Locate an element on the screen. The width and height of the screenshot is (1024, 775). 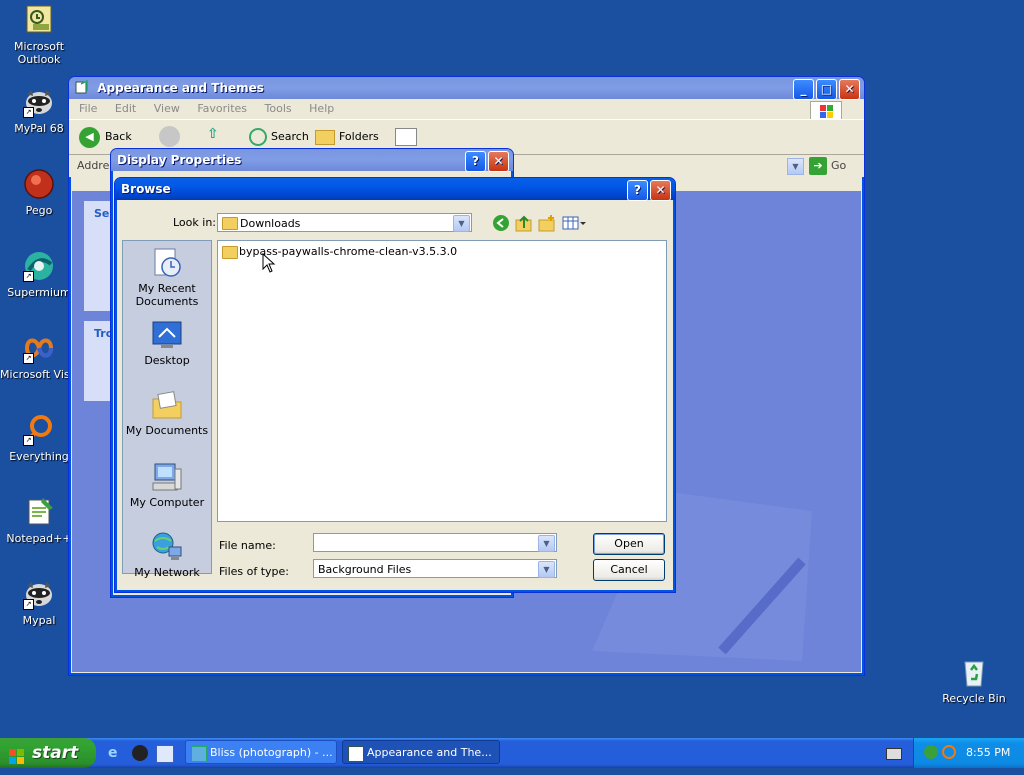
desktop-icon-mypal68: ↗ MyPal 68 is located at coordinates (39, 110).